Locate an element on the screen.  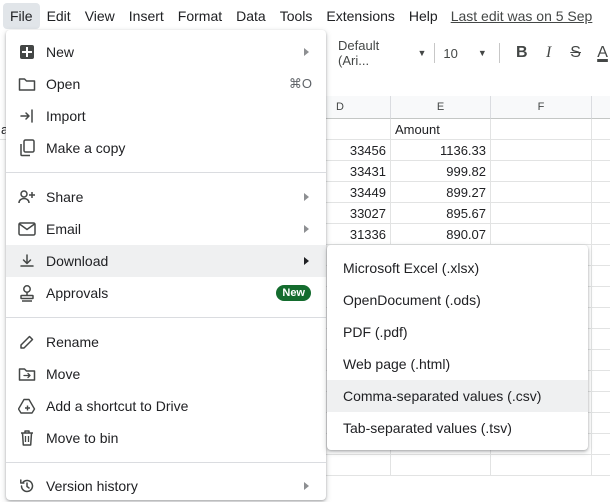
menu-item-move: Move is located at coordinates (166, 374).